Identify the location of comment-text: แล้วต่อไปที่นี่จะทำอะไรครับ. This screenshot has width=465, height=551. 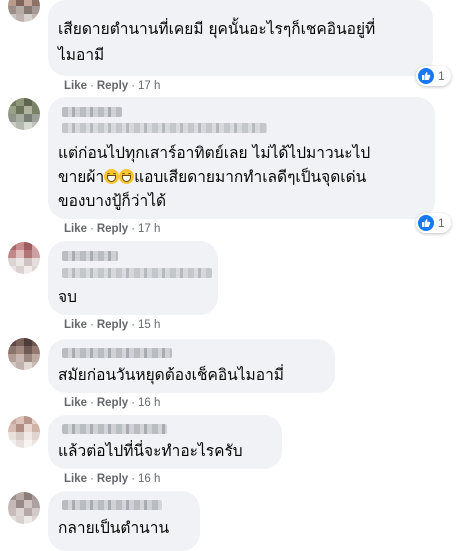
(150, 451).